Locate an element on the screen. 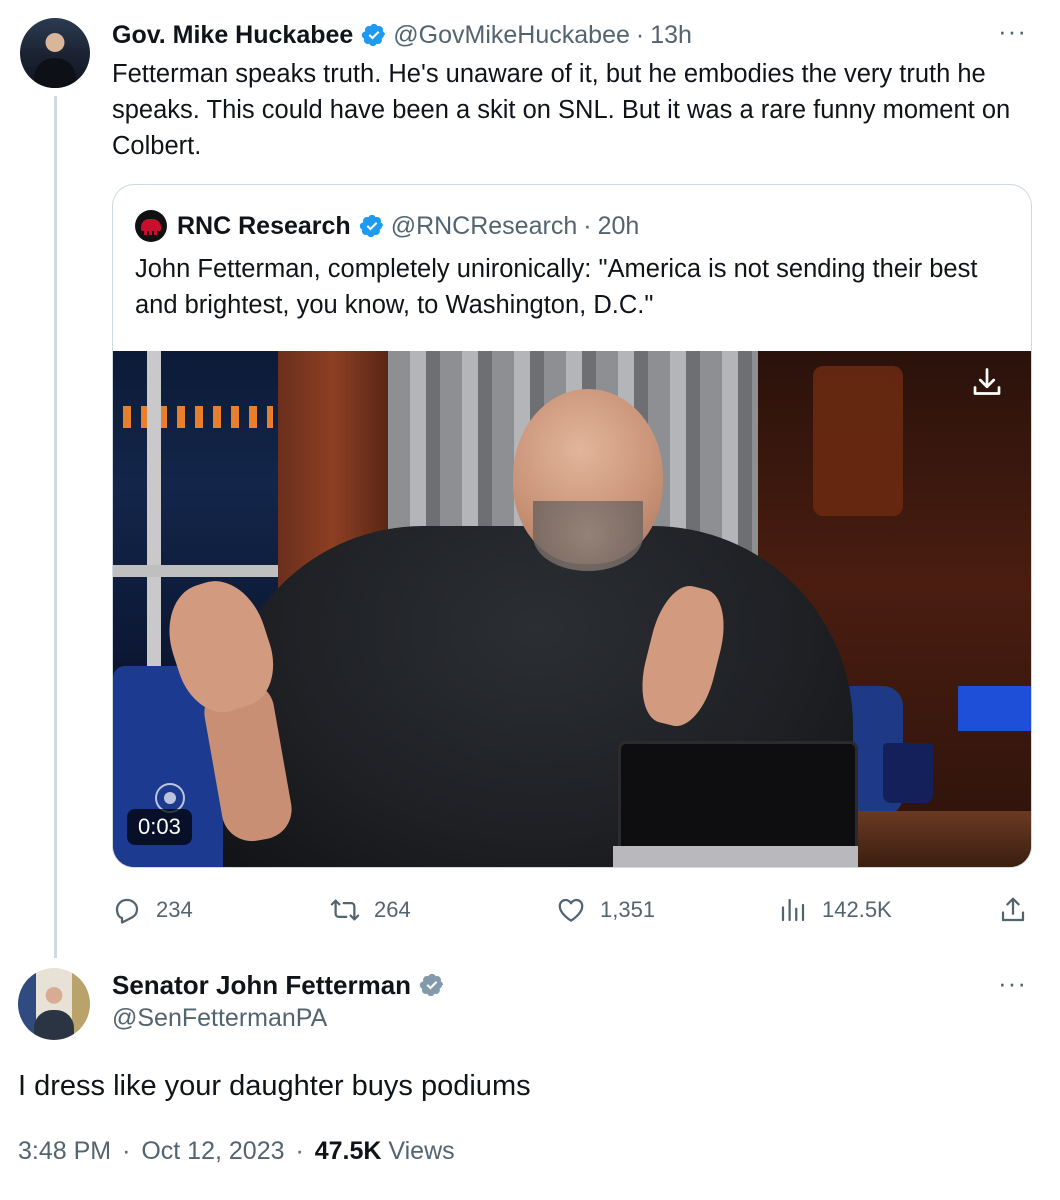 The width and height of the screenshot is (1060, 1200). quoted-tweet-header: RNC Research @RNCResearch · 20h is located at coordinates (387, 226).